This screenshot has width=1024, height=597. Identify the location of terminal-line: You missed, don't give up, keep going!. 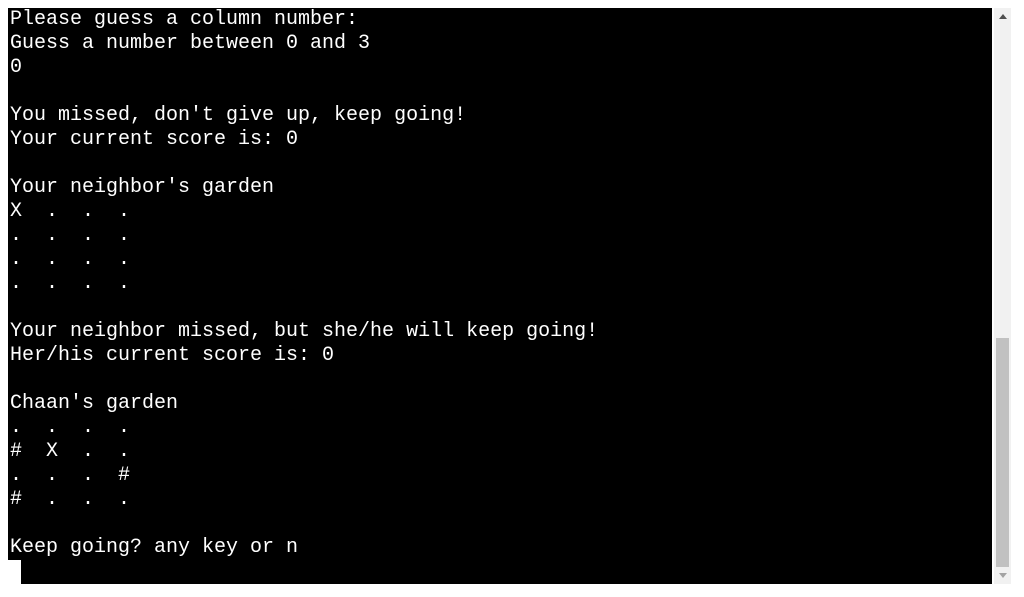
(238, 115).